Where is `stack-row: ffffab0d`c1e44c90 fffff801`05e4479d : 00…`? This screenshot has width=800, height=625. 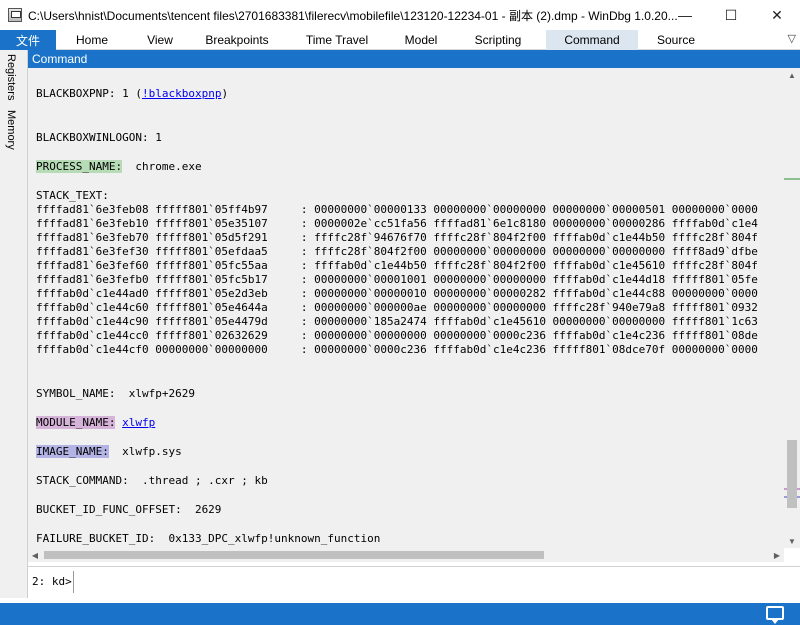 stack-row: ffffab0d`c1e44c90 fffff801`05e4479d : 00… is located at coordinates (397, 321).